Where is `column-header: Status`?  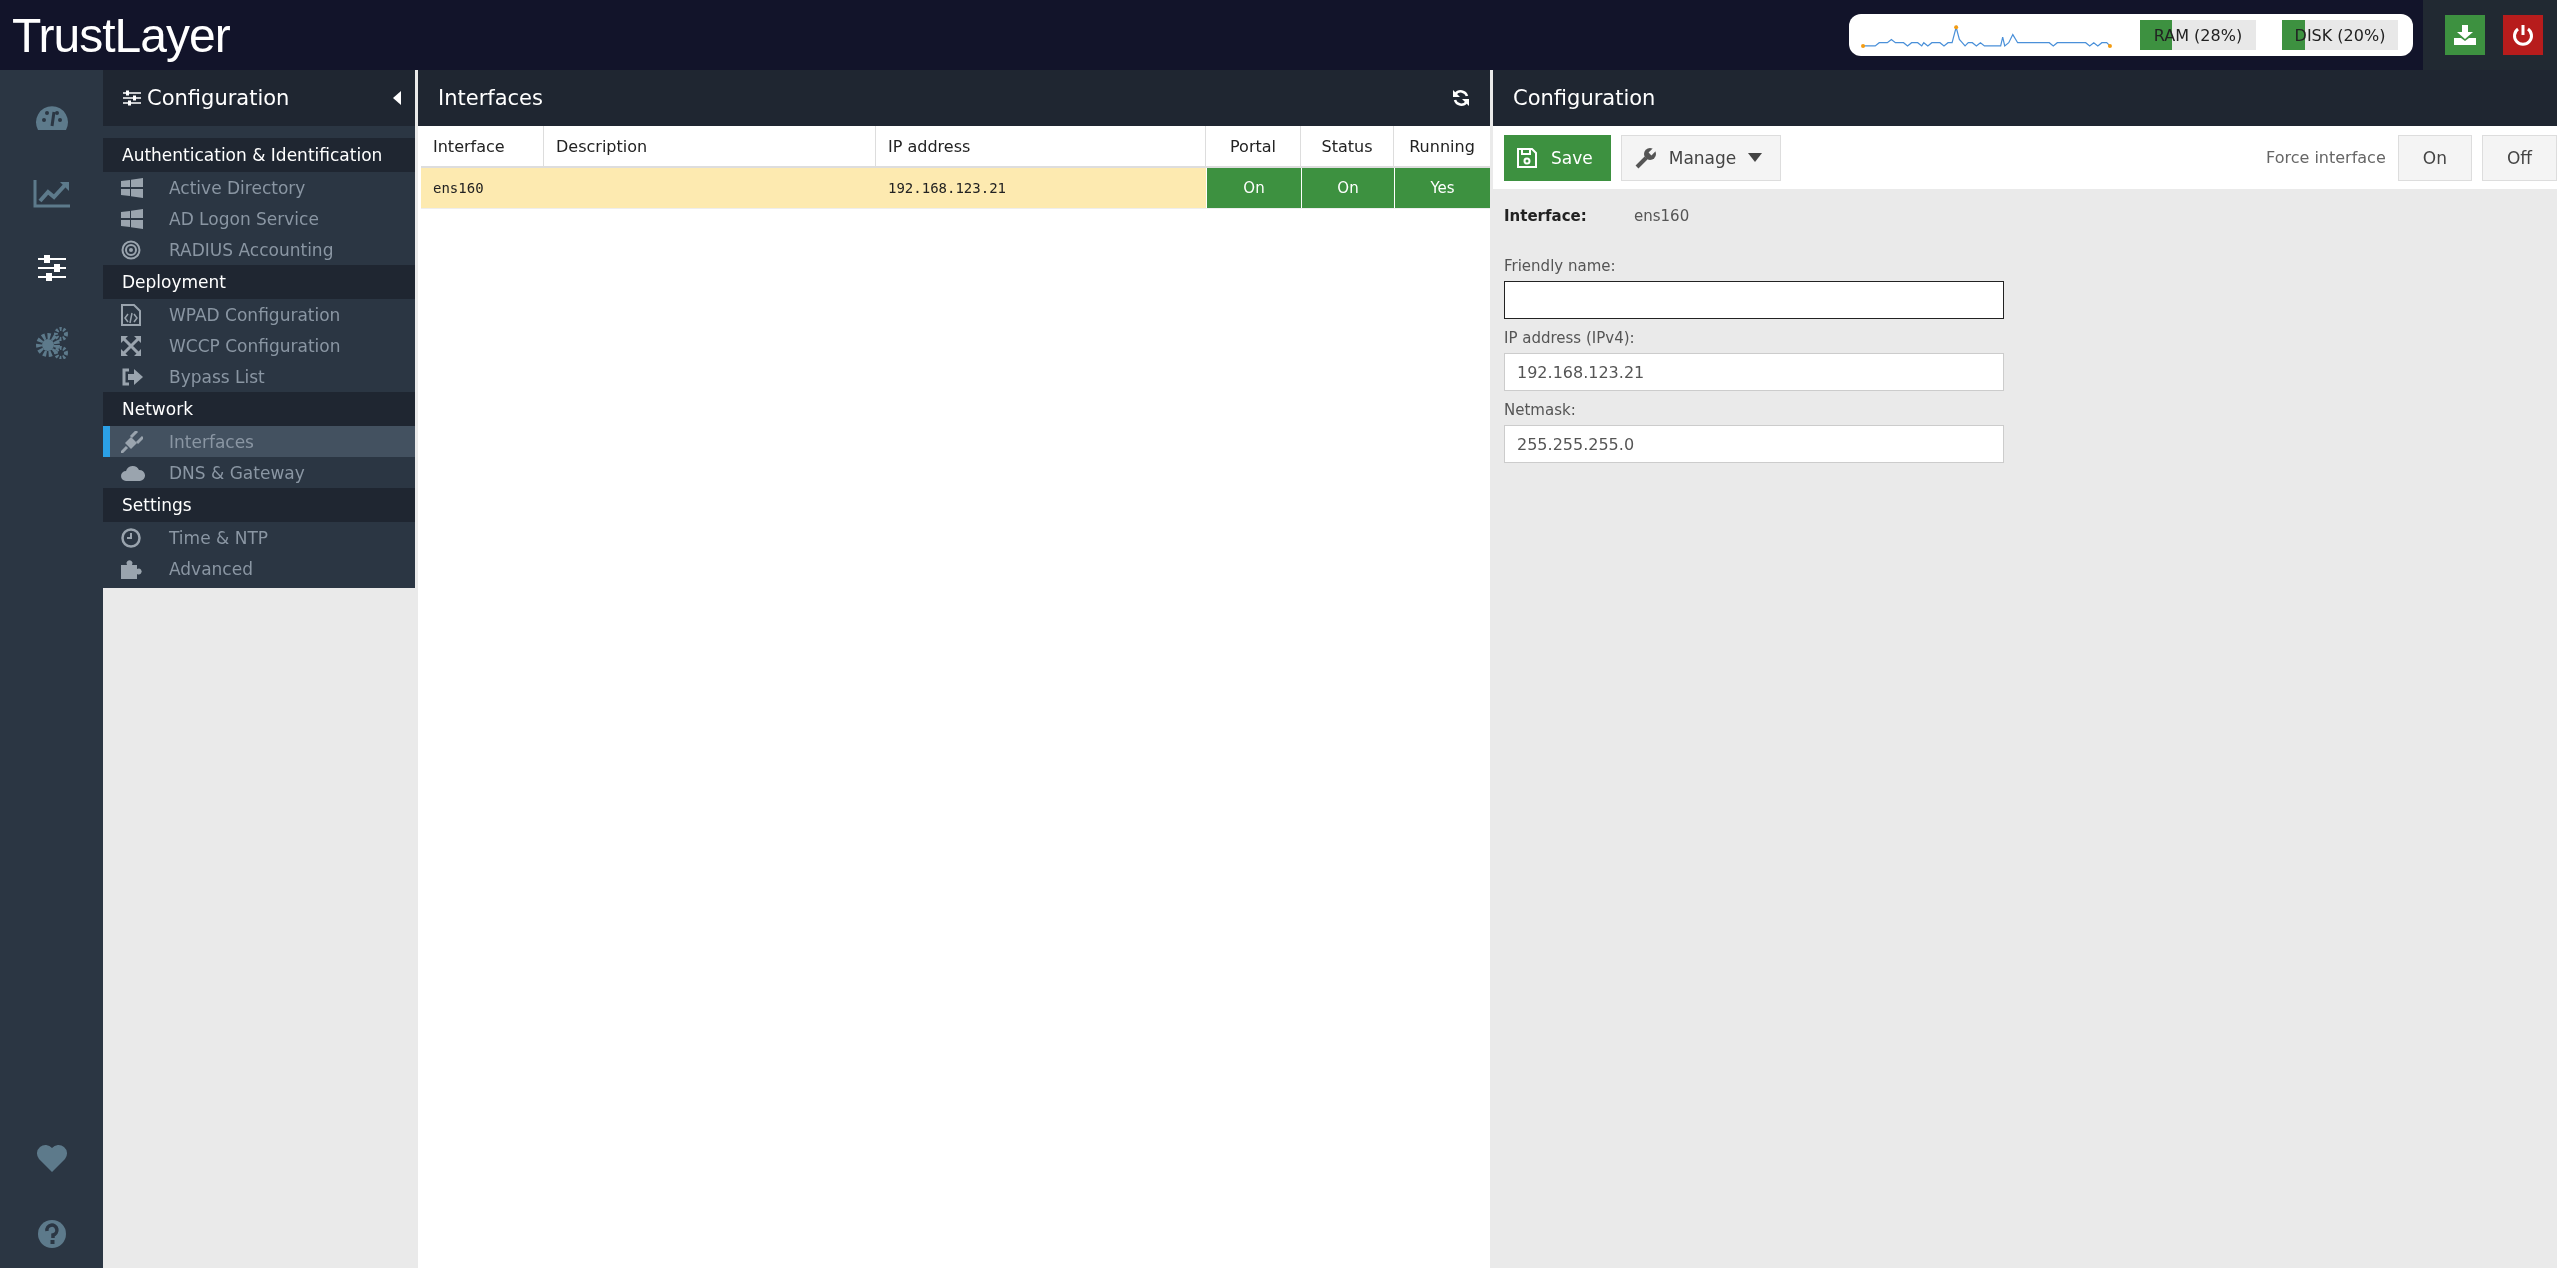 column-header: Status is located at coordinates (1347, 146).